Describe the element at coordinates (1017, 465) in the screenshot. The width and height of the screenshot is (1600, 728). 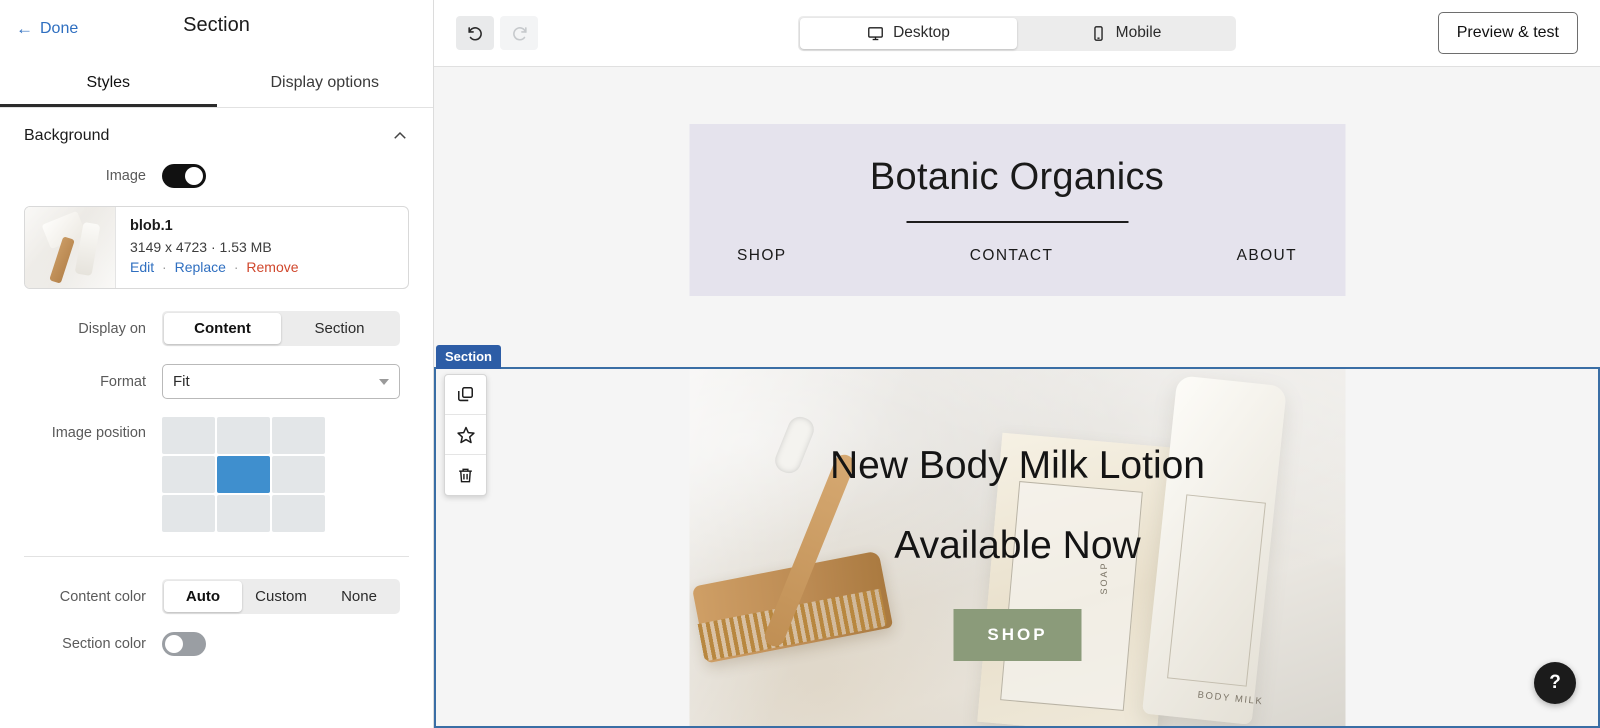
I see `hero-headline-line1: New Body Milk Lotion` at that location.